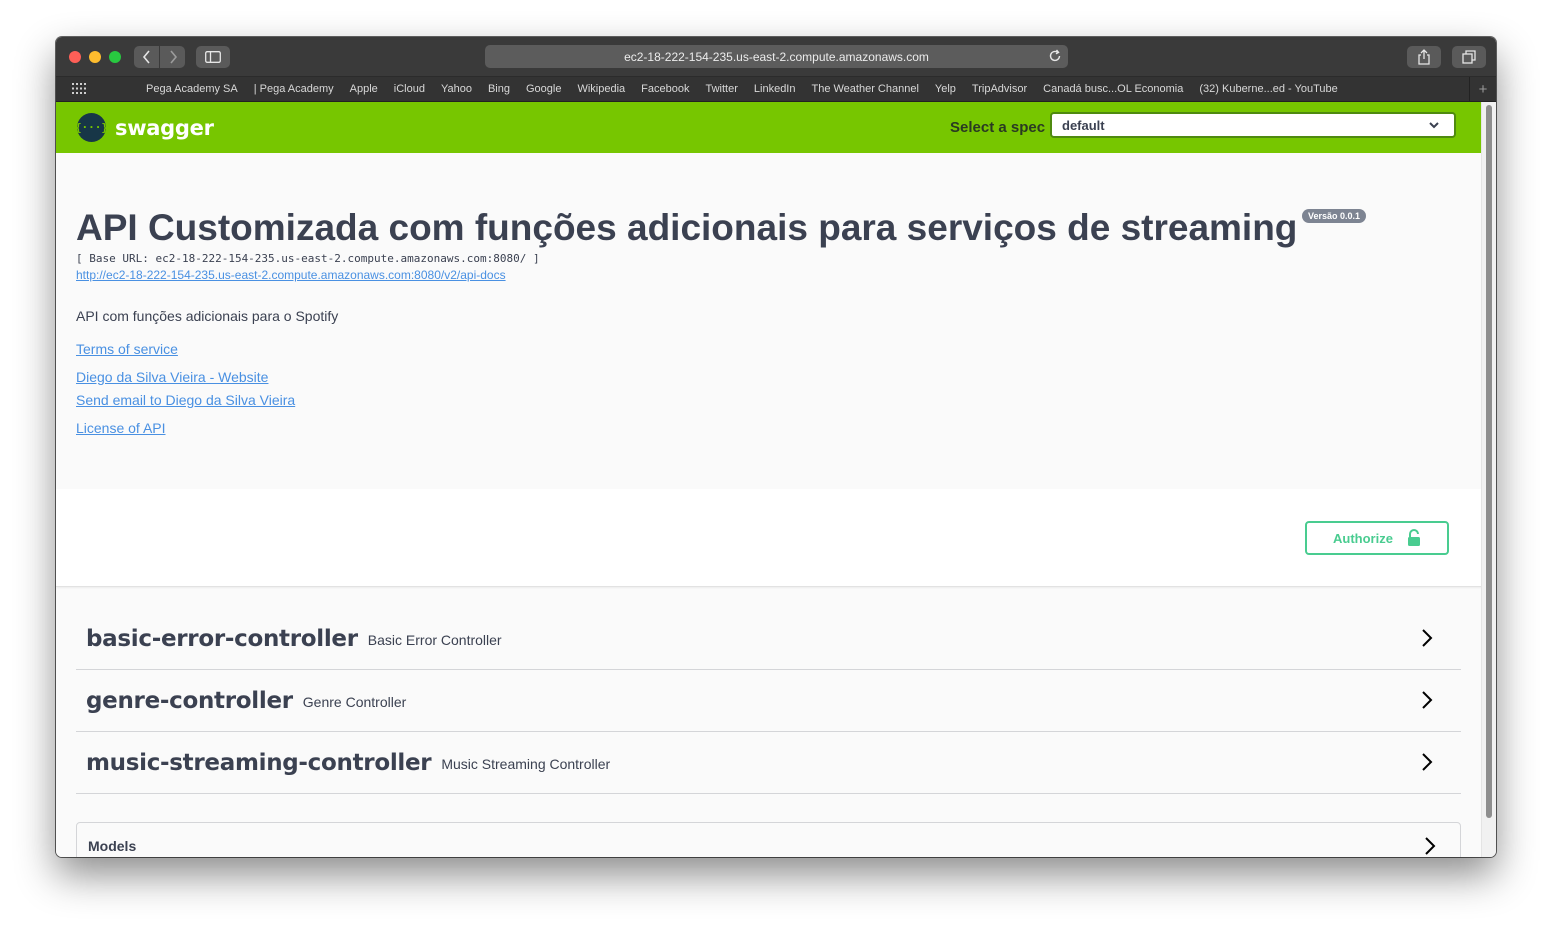  I want to click on swagger-logo-icon: {···}, so click(91, 127).